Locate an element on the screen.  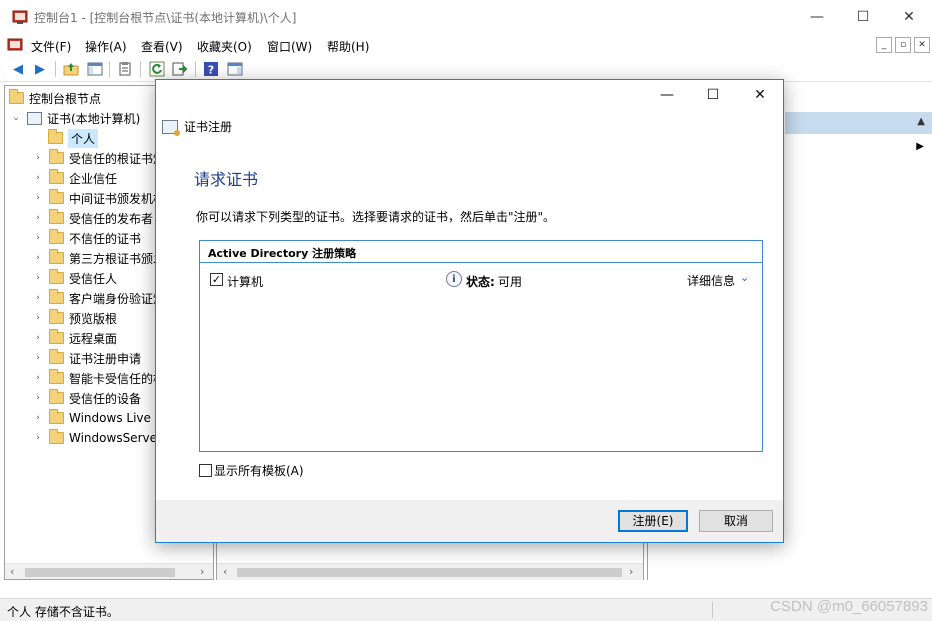
tree-node-store: › 受信任的发布者 is located at coordinates (93, 218).